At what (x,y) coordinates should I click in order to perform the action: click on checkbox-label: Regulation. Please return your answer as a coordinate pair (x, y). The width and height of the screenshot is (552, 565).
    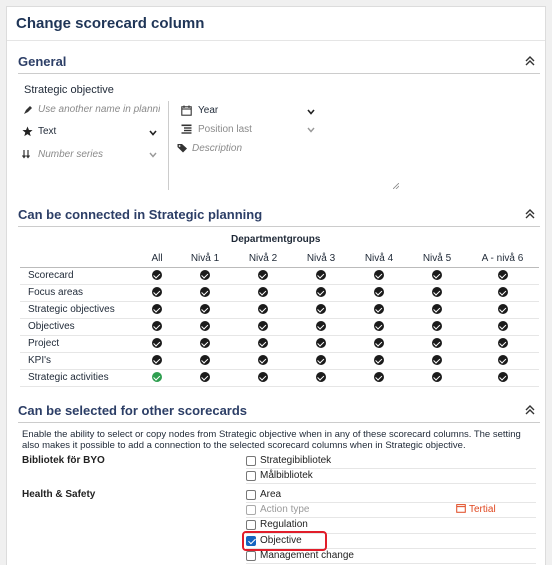
    Looking at the image, I should click on (284, 524).